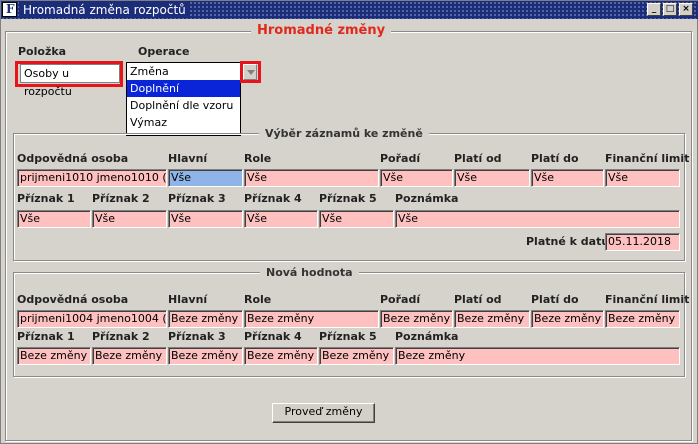 The image size is (698, 444). What do you see at coordinates (250, 72) in the screenshot?
I see `chevron-down-icon` at bounding box center [250, 72].